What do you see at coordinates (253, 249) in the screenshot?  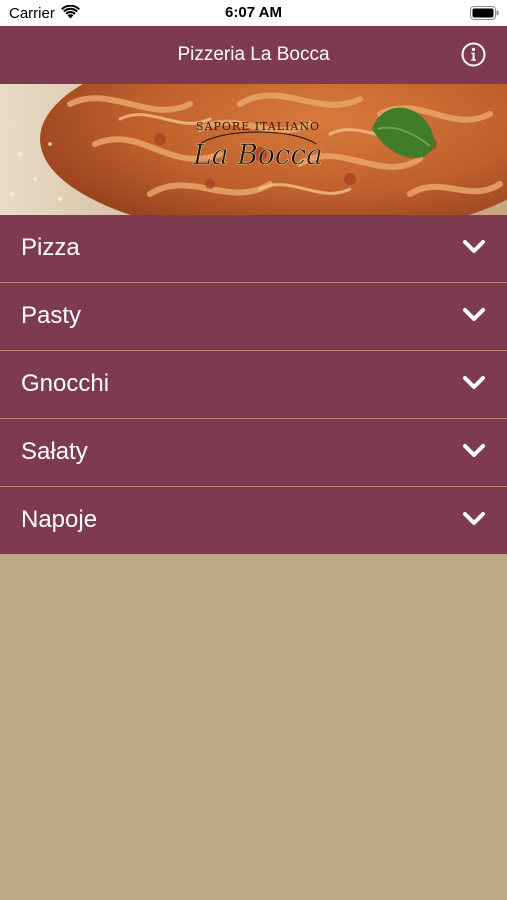 I see `menu-item-pizza: Pizza` at bounding box center [253, 249].